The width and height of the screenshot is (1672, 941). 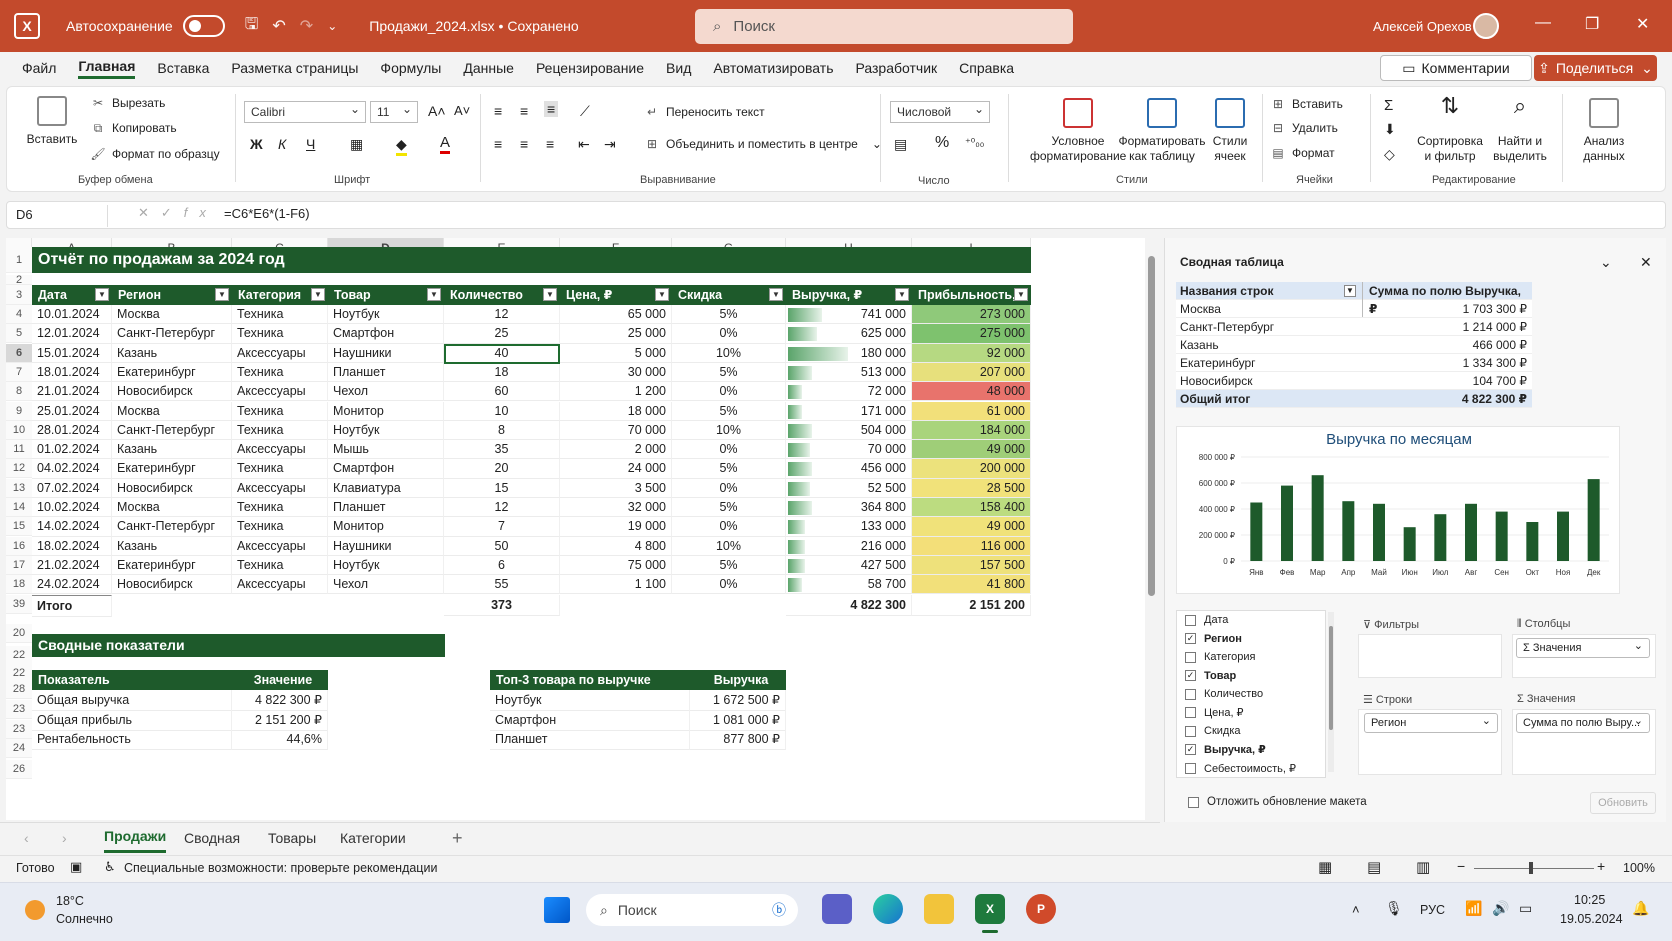 I want to click on row-header: 3, so click(x=19, y=295).